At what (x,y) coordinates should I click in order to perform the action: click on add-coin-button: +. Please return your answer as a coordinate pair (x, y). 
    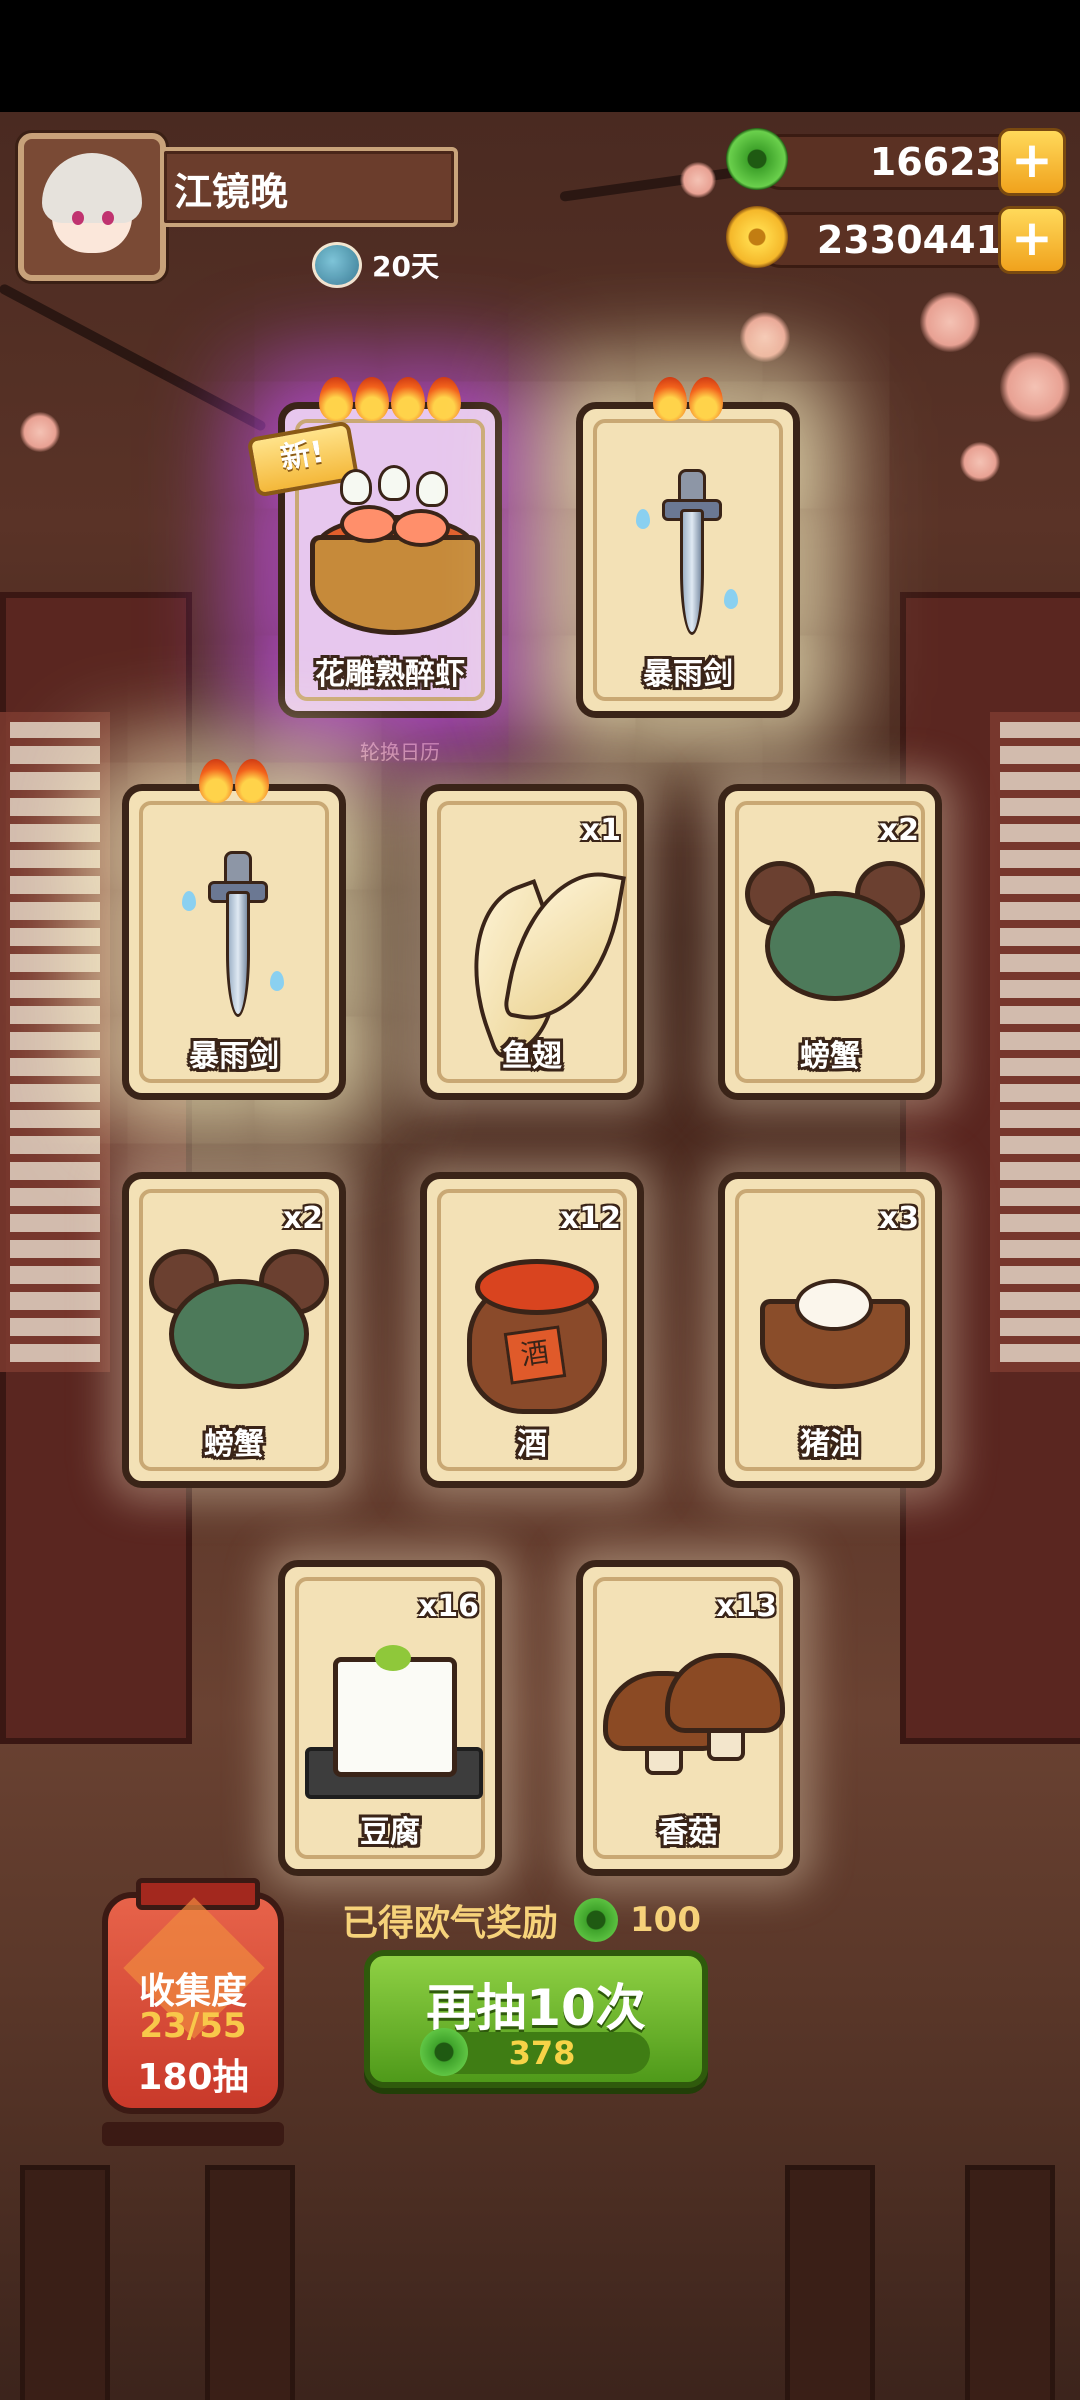
    Looking at the image, I should click on (1032, 240).